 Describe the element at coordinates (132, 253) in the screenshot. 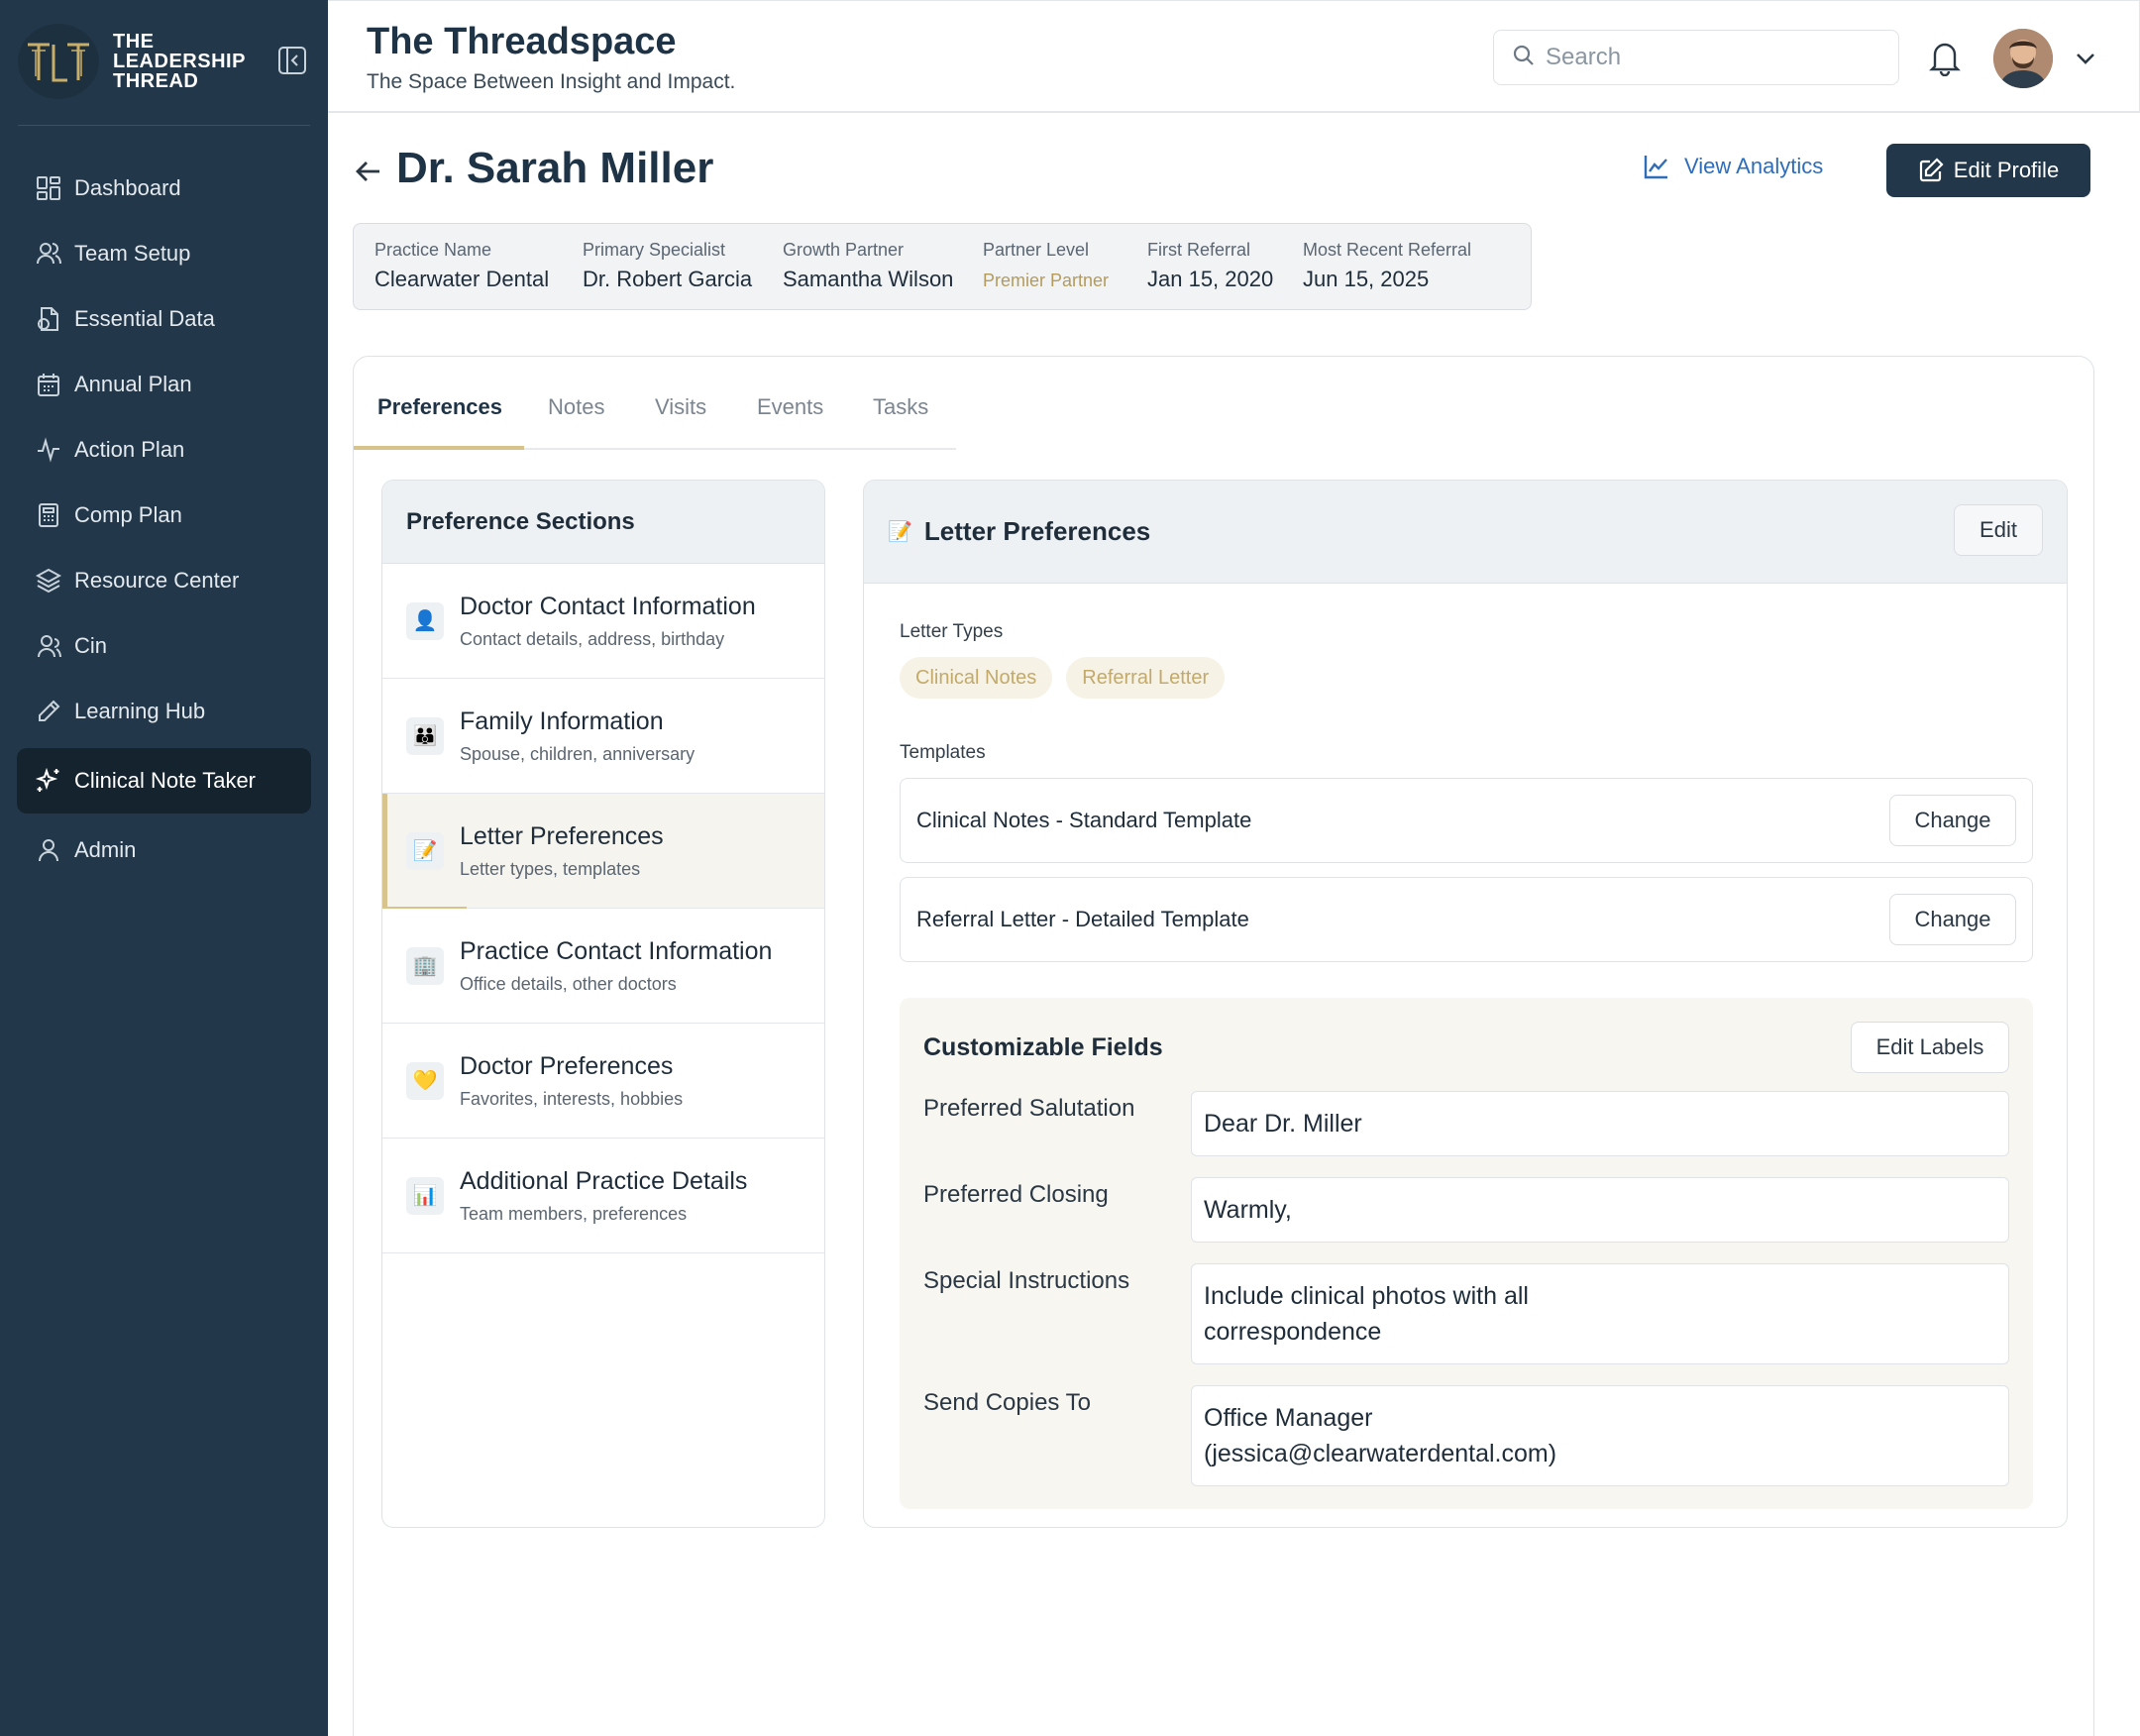

I see `sidebar-item-label: Team Setup` at that location.